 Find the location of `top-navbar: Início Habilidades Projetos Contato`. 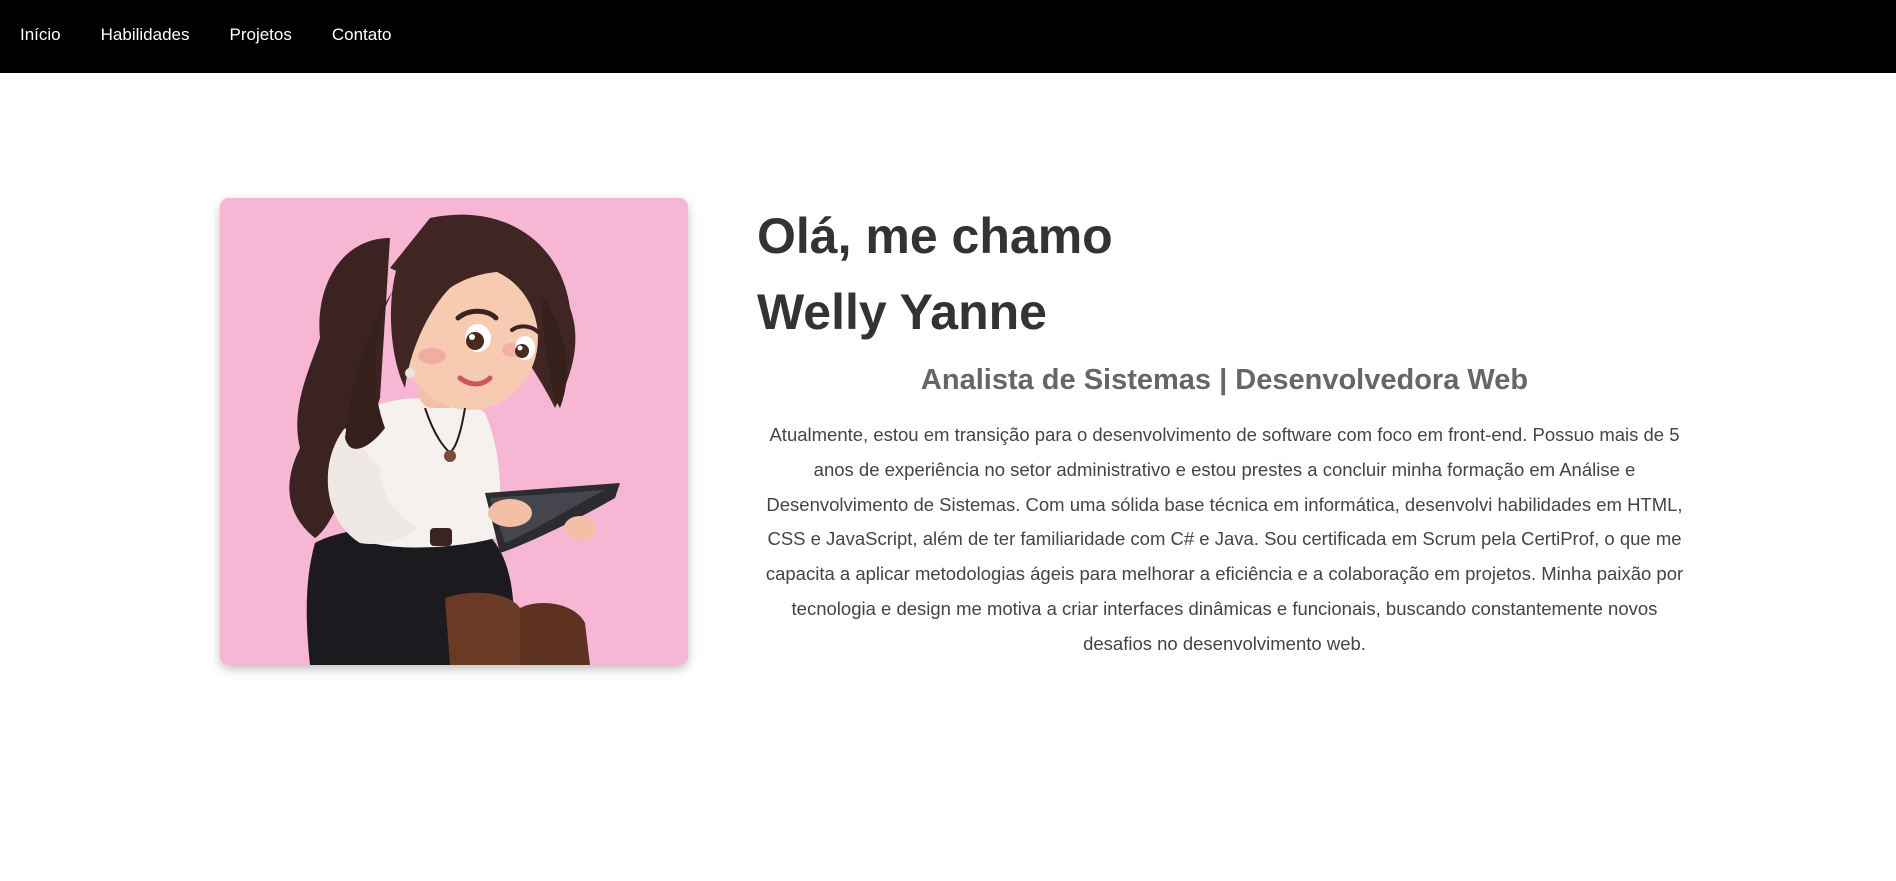

top-navbar: Início Habilidades Projetos Contato is located at coordinates (948, 36).